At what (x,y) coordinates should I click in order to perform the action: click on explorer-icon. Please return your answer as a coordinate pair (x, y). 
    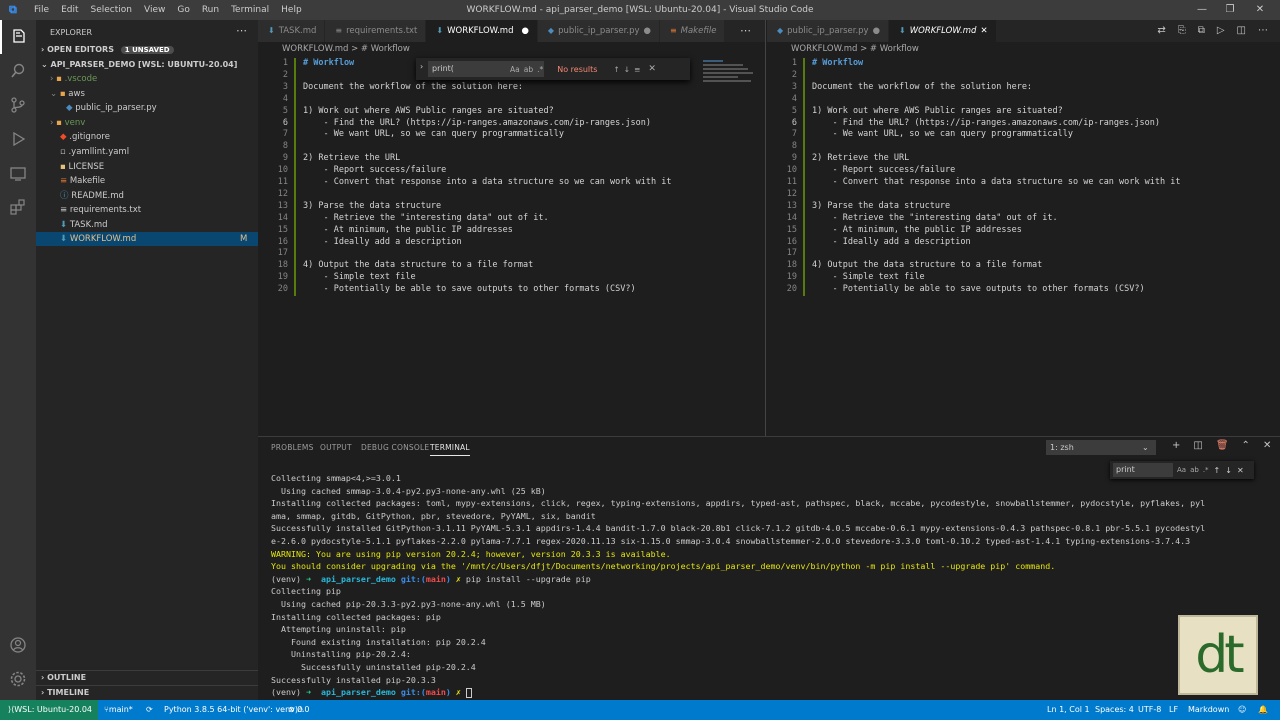
    Looking at the image, I should click on (18, 37).